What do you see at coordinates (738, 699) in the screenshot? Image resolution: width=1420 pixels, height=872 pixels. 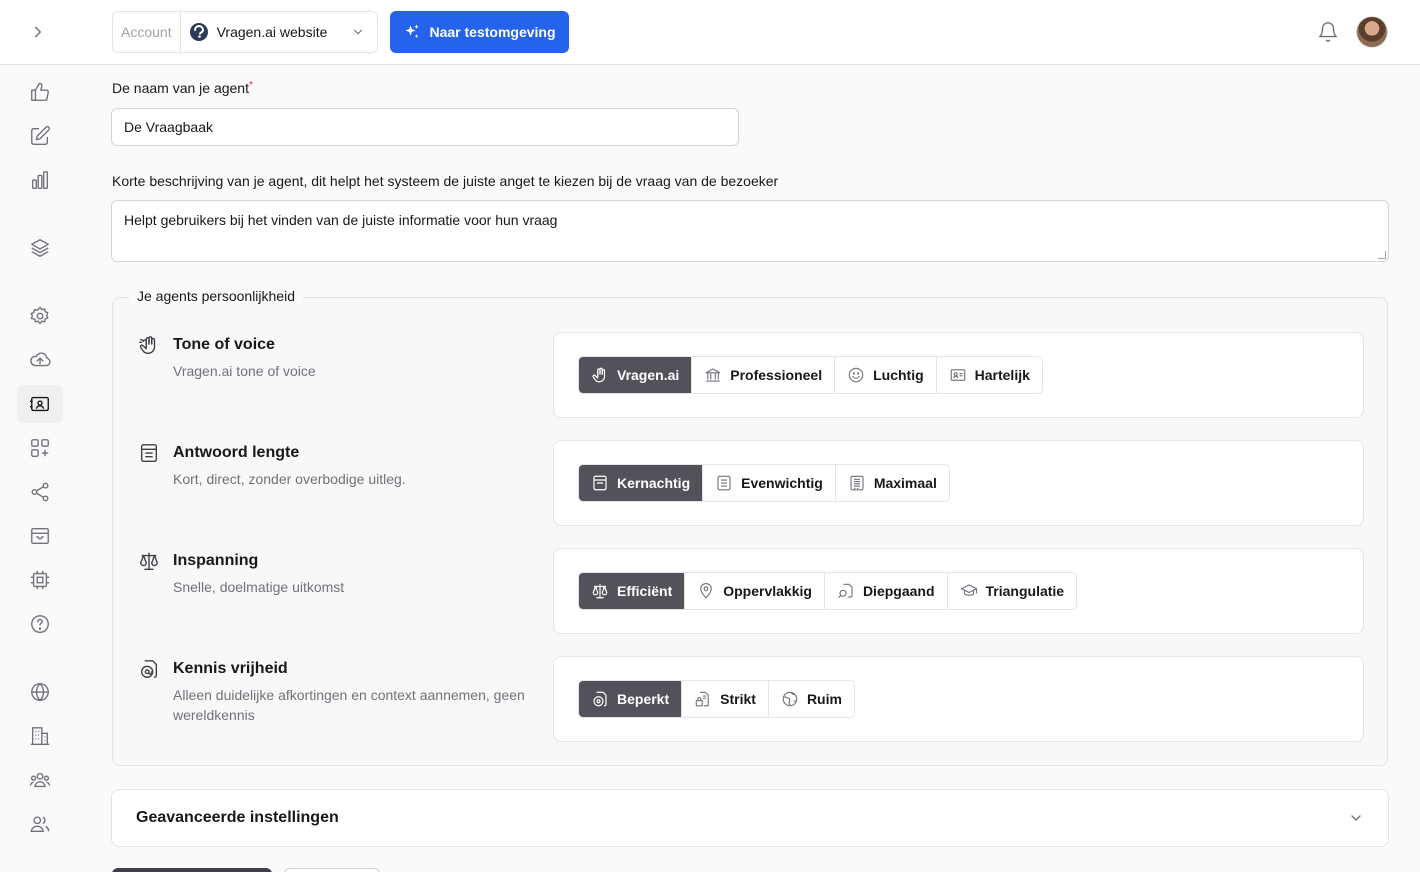 I see `knowledge-option-label: Strikt` at bounding box center [738, 699].